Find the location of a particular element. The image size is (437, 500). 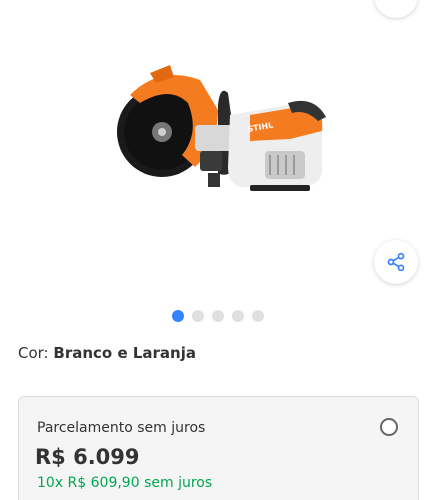

color-value: Branco e Laranja is located at coordinates (124, 353).